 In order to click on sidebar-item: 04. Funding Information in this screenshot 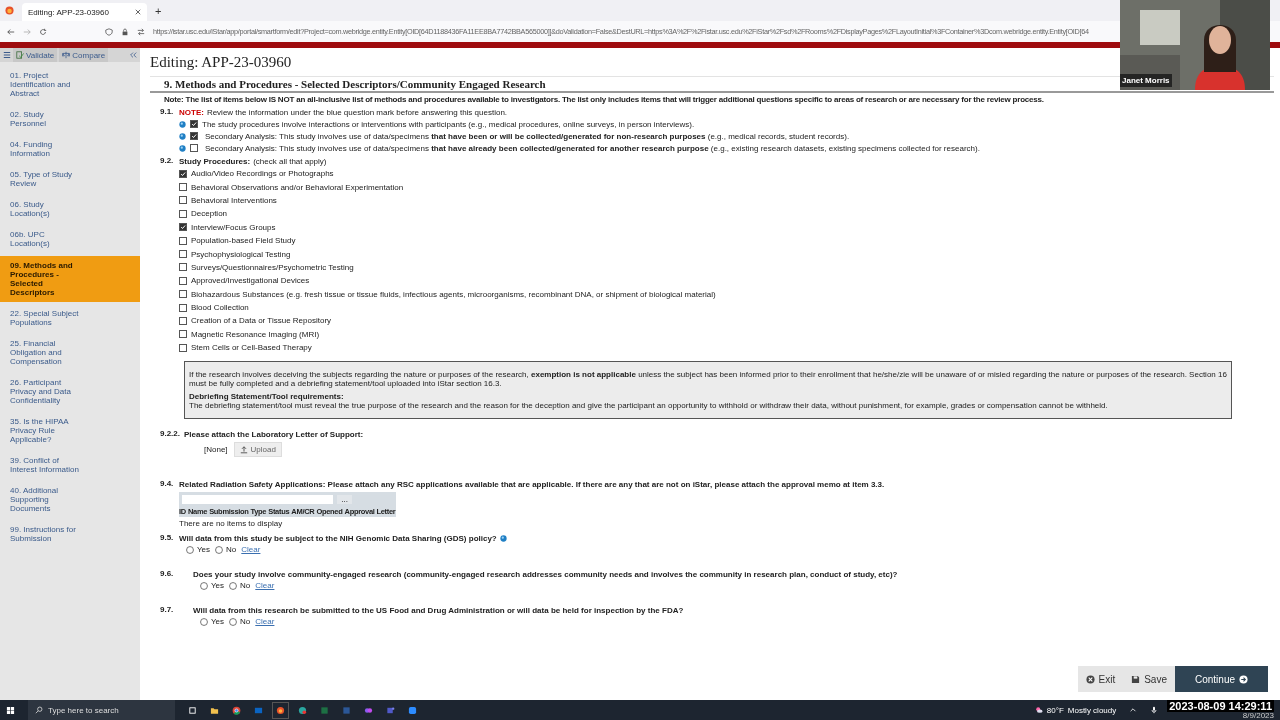, I will do `click(70, 149)`.